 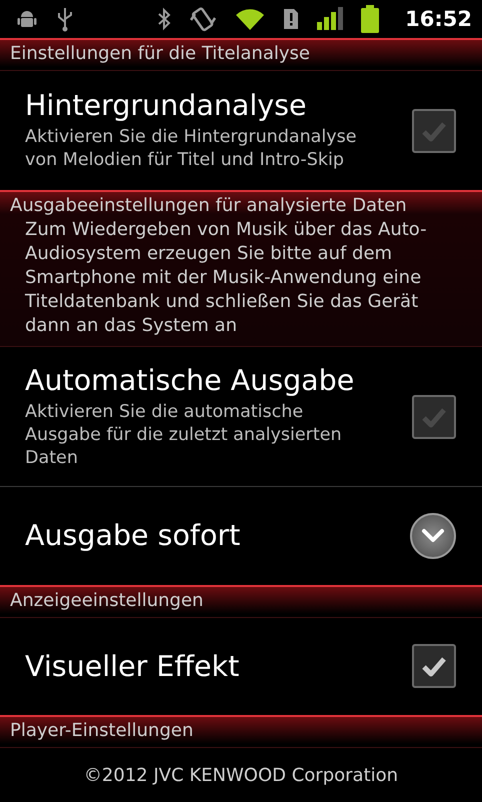 I want to click on setting-title: Automatische Ausgabe, so click(x=190, y=380).